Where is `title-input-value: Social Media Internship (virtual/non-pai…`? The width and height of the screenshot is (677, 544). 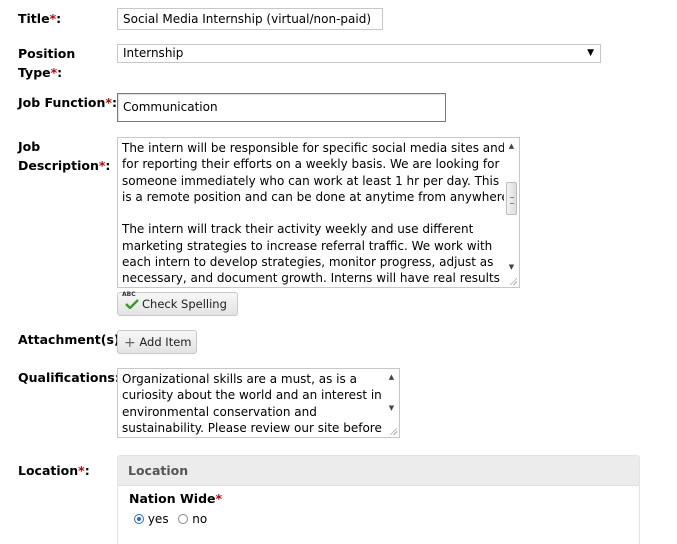
title-input-value: Social Media Internship (virtual/non-pai… is located at coordinates (247, 19).